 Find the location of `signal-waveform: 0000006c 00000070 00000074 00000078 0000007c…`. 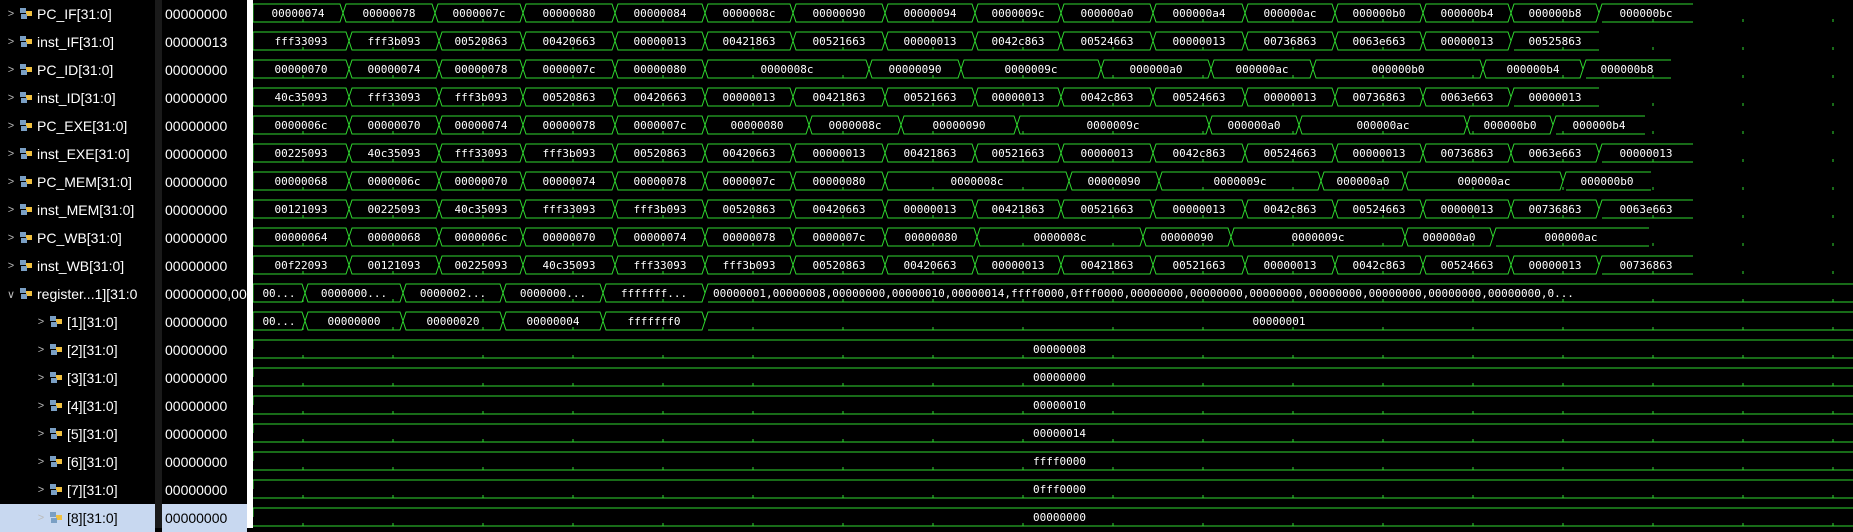

signal-waveform: 0000006c 00000070 00000074 00000078 0000007c… is located at coordinates (1043, 125).